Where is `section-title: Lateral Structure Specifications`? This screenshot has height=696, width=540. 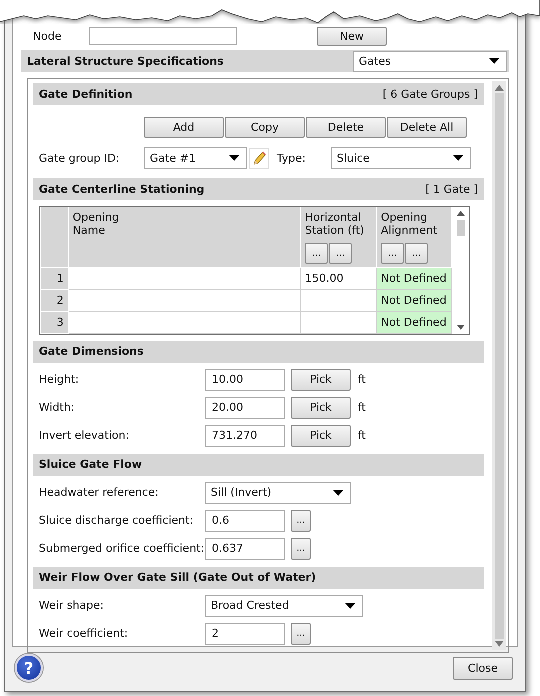 section-title: Lateral Structure Specifications is located at coordinates (125, 61).